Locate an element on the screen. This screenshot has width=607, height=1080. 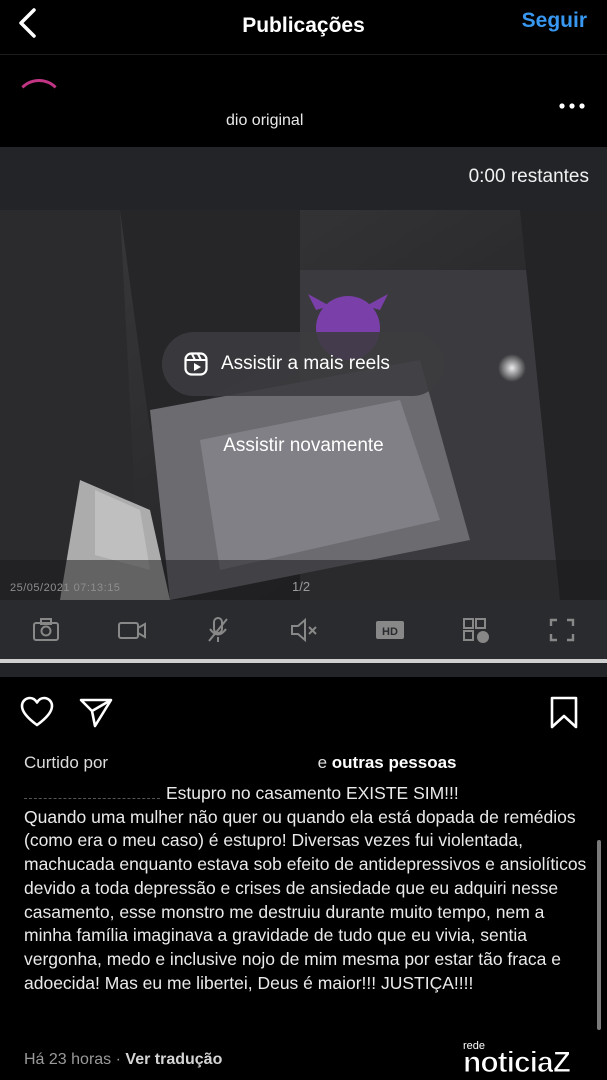
top-bar: Publicações Seguir is located at coordinates (303, 27).